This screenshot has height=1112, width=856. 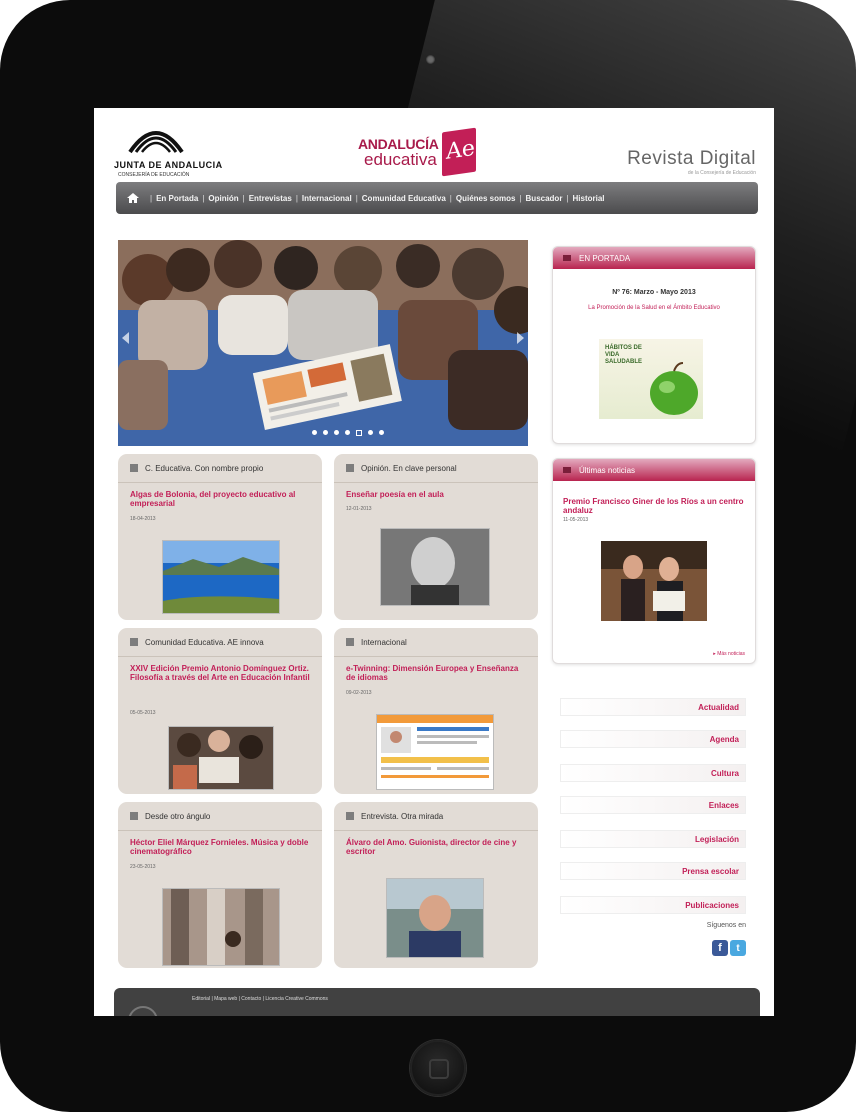 What do you see at coordinates (726, 925) in the screenshot?
I see `follow-us-label: Síguenos en` at bounding box center [726, 925].